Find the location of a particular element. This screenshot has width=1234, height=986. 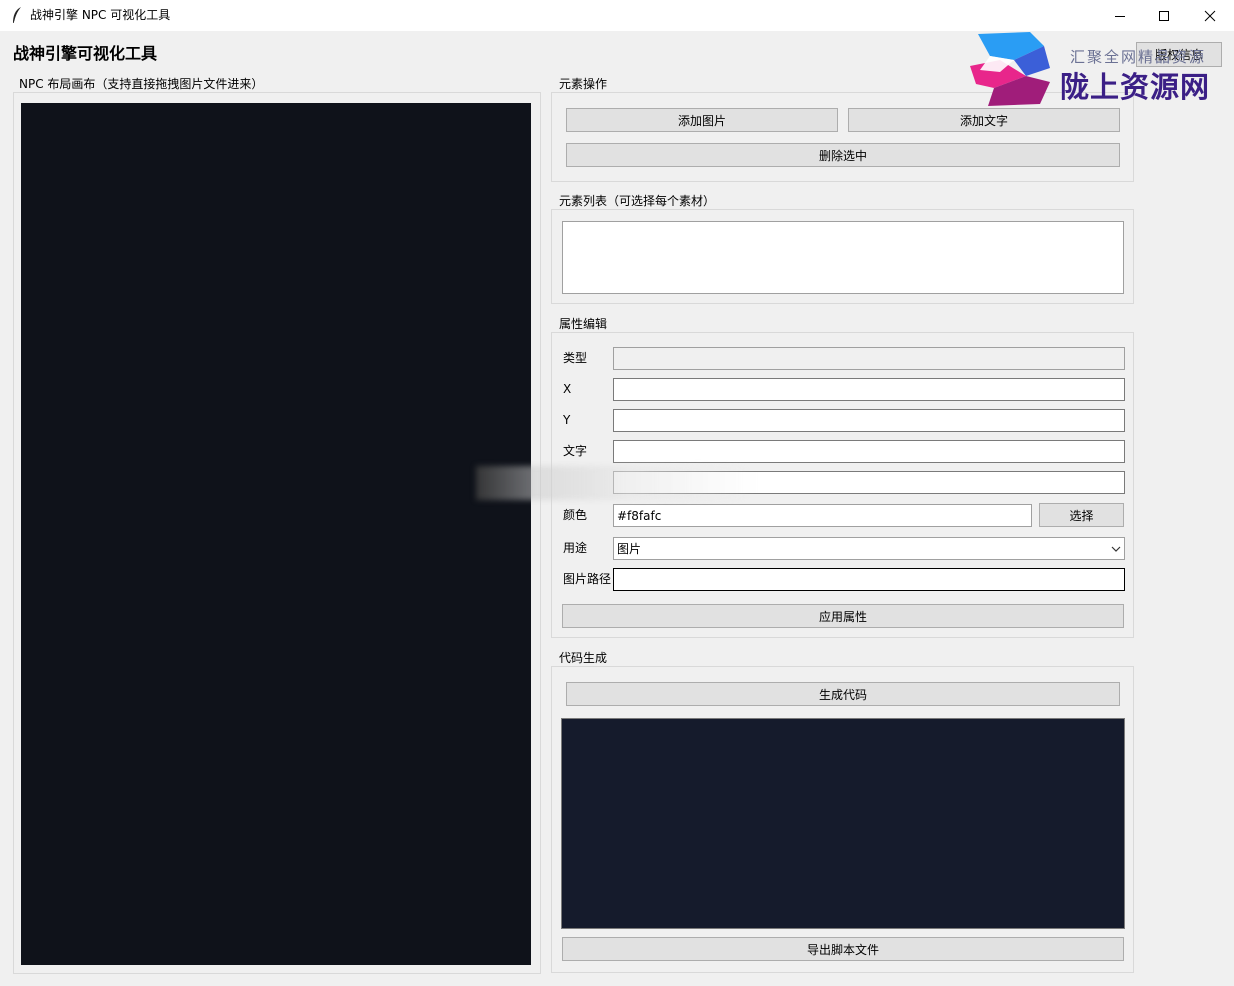

watermark-site-name: 陇上资源网 is located at coordinates (1135, 87).